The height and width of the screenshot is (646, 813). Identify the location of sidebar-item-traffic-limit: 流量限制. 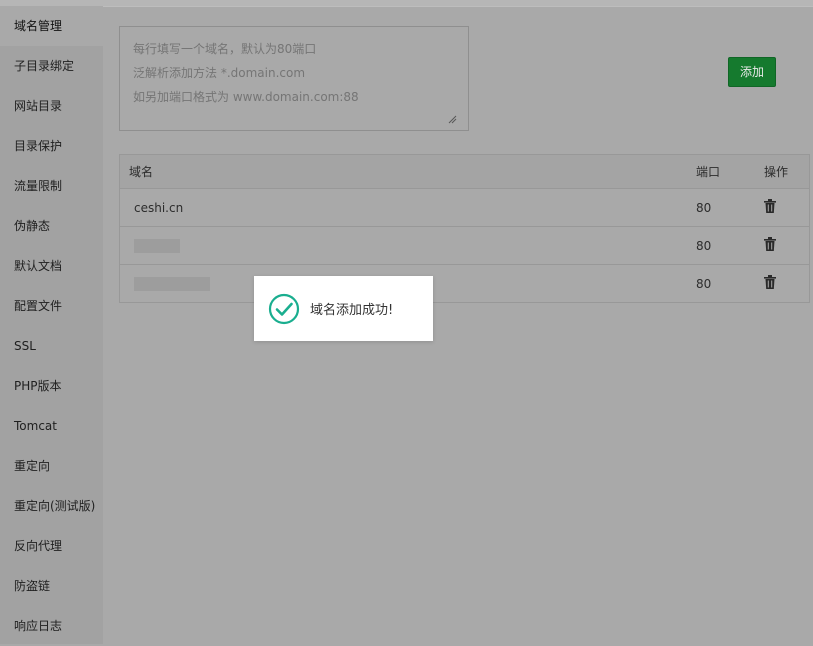
(51, 186).